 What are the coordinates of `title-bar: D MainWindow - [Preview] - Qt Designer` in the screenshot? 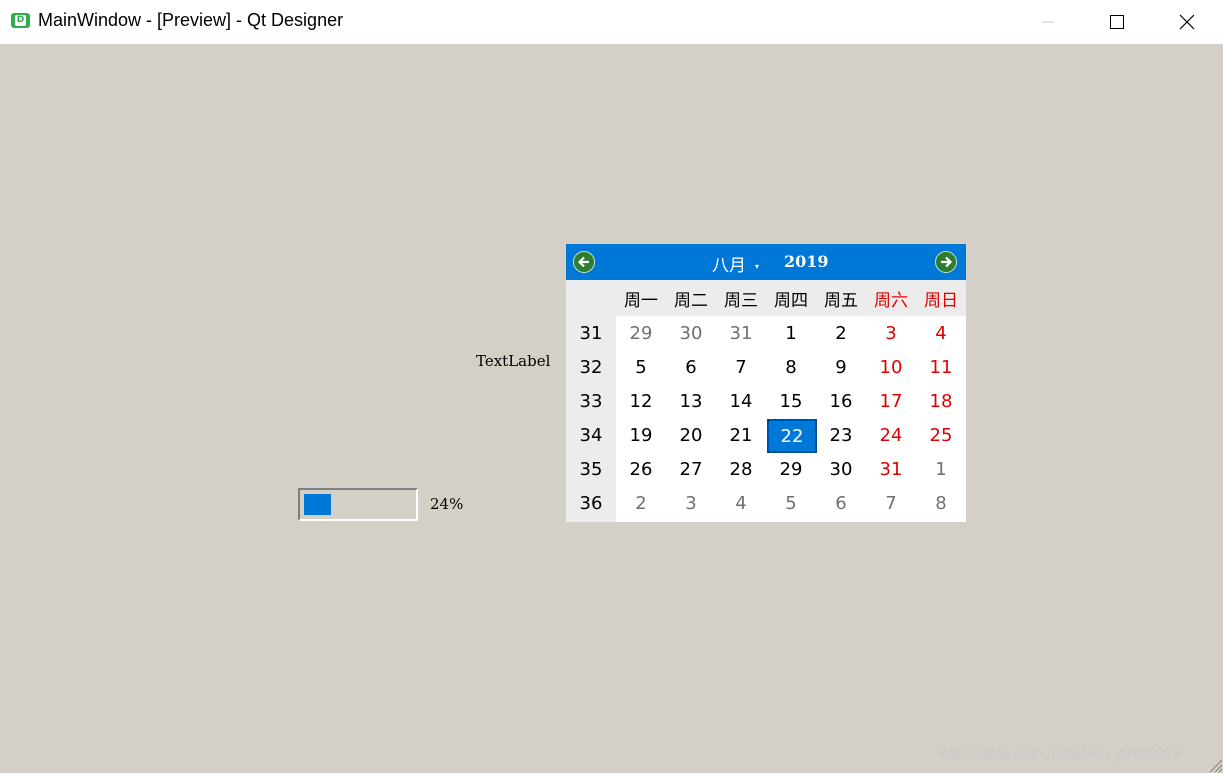 It's located at (611, 22).